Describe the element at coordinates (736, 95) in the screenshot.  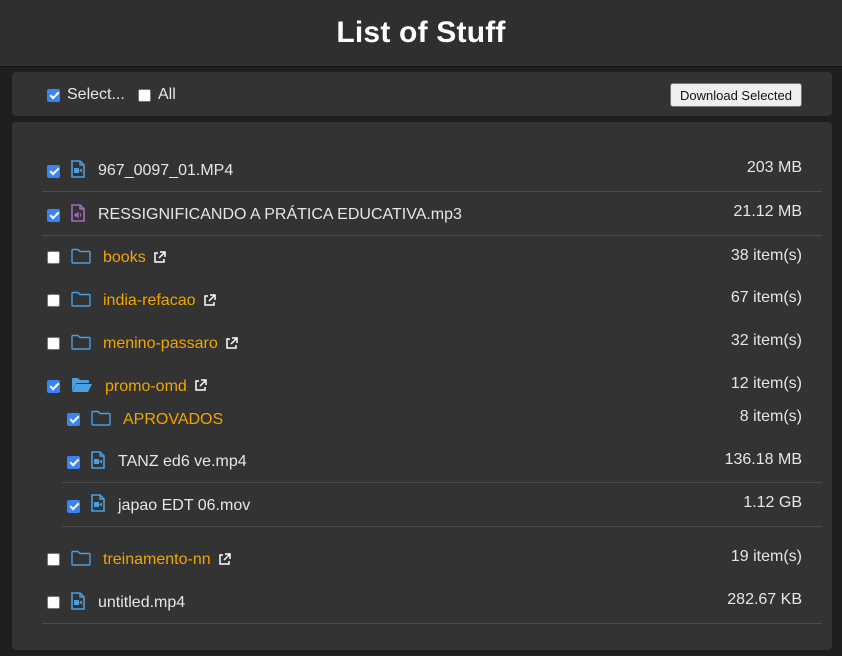
I see `download-selected-button: Download Selected` at that location.